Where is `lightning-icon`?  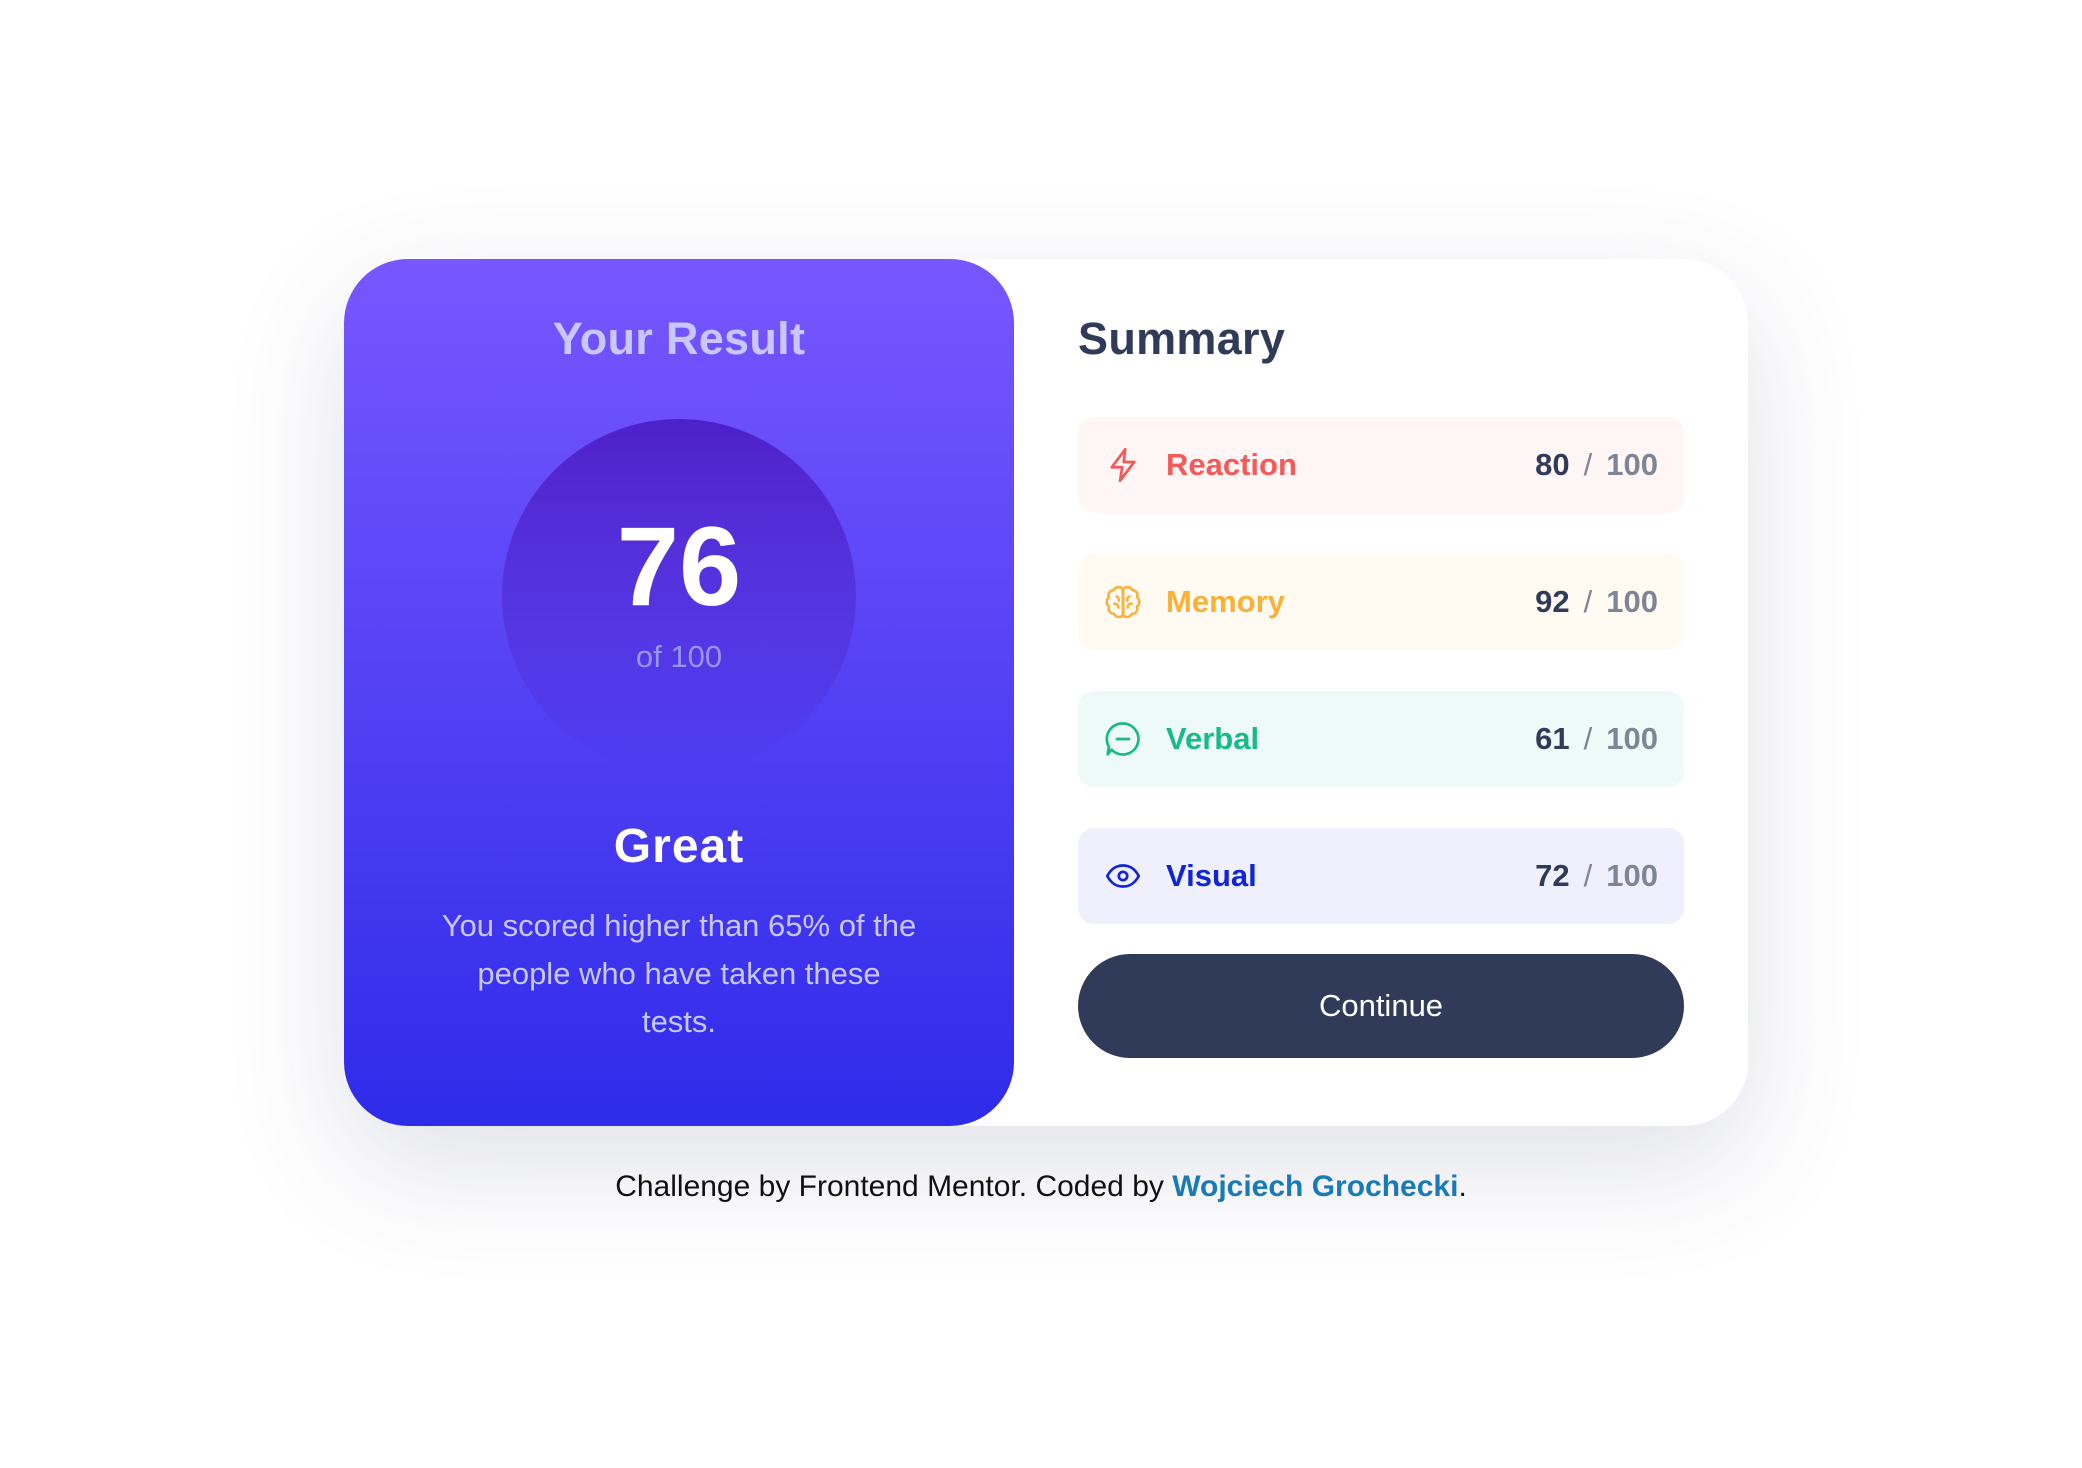
lightning-icon is located at coordinates (1123, 465).